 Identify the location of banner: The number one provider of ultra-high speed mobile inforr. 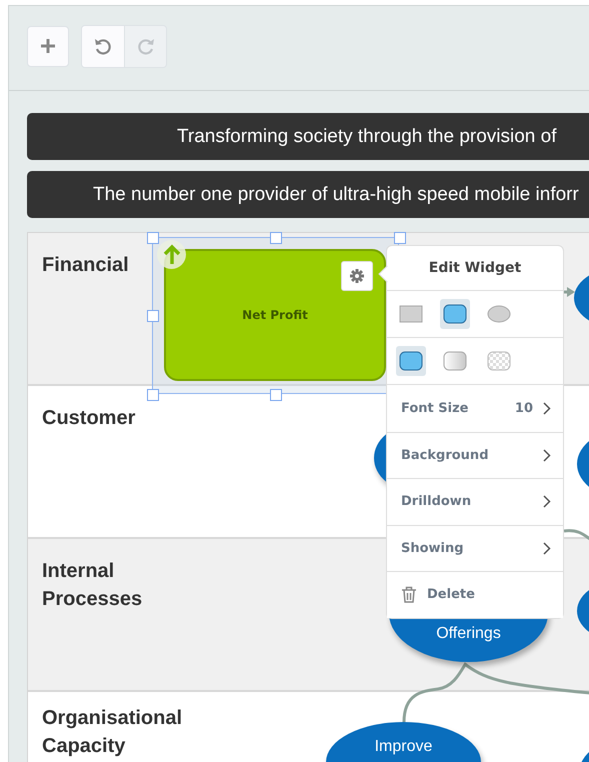
(308, 194).